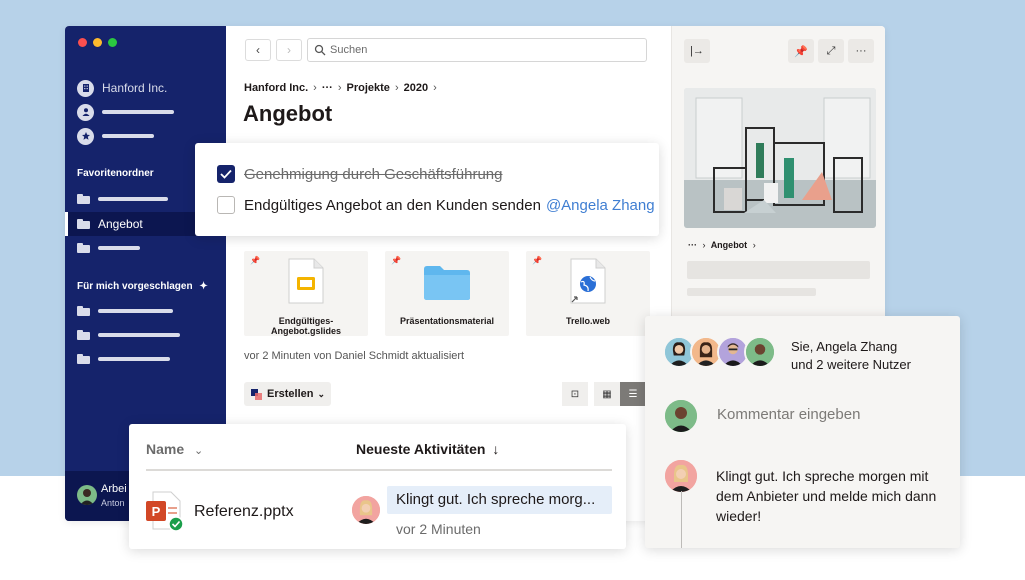 This screenshot has height=580, width=1025. Describe the element at coordinates (203, 286) in the screenshot. I see `sparkle-icon: ✦` at that location.